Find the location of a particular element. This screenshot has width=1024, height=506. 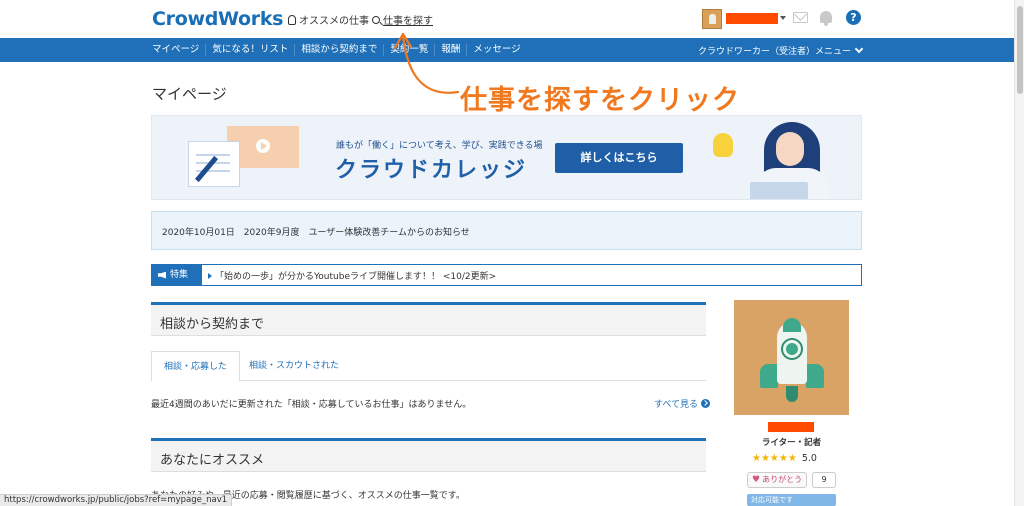

see-all-link: すべて見る is located at coordinates (682, 403).